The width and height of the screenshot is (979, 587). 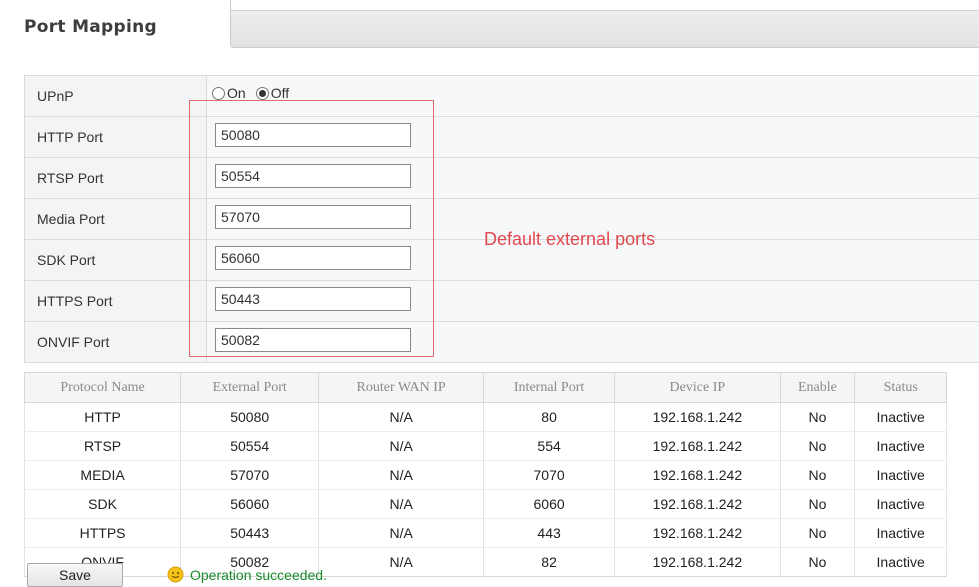 I want to click on rtsp-port-row: RTSP Port, so click(x=502, y=178).